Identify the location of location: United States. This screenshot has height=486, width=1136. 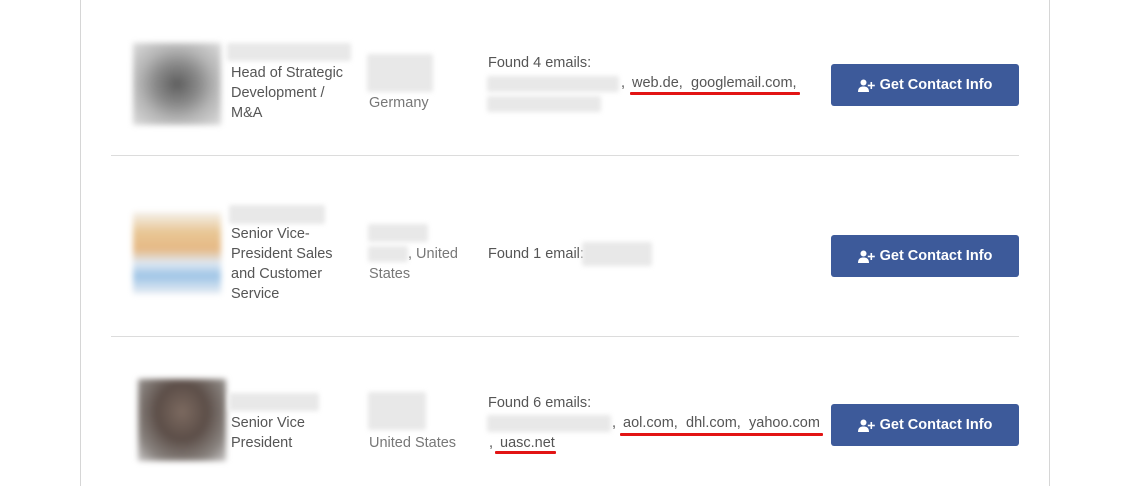
(413, 443).